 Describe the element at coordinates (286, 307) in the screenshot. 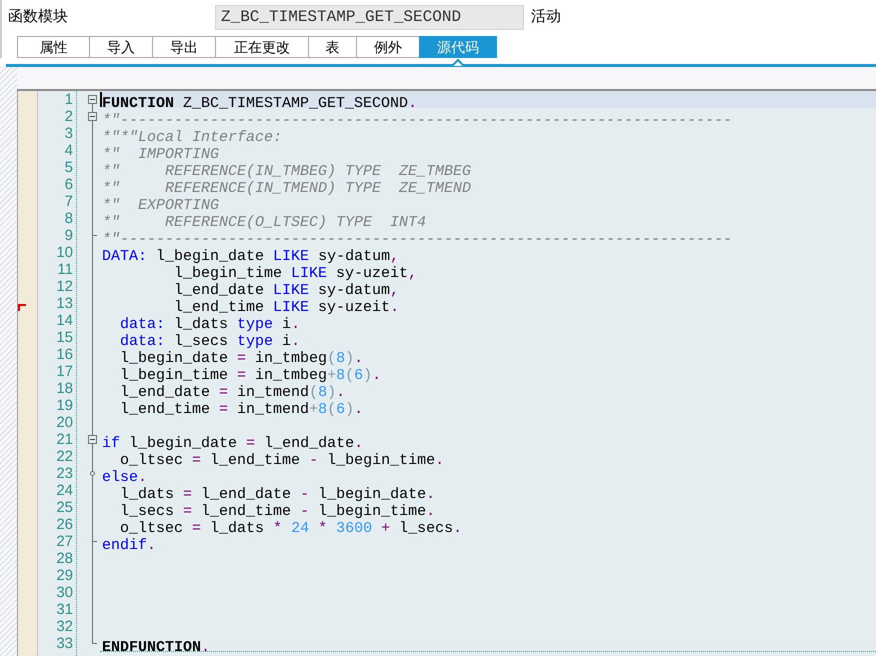

I see `code-line: l_end_time LIKE sy-uzeit.` at that location.